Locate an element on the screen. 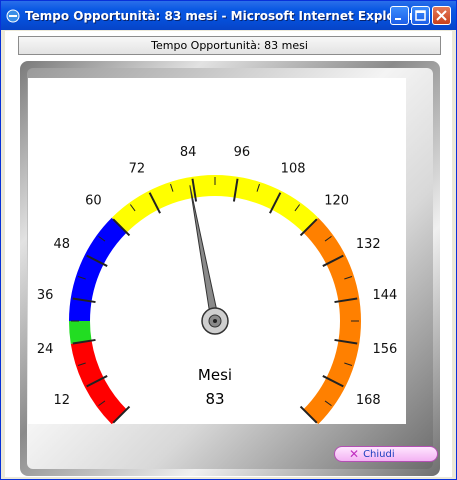 The width and height of the screenshot is (457, 480). x-icon: ✕ is located at coordinates (354, 454).